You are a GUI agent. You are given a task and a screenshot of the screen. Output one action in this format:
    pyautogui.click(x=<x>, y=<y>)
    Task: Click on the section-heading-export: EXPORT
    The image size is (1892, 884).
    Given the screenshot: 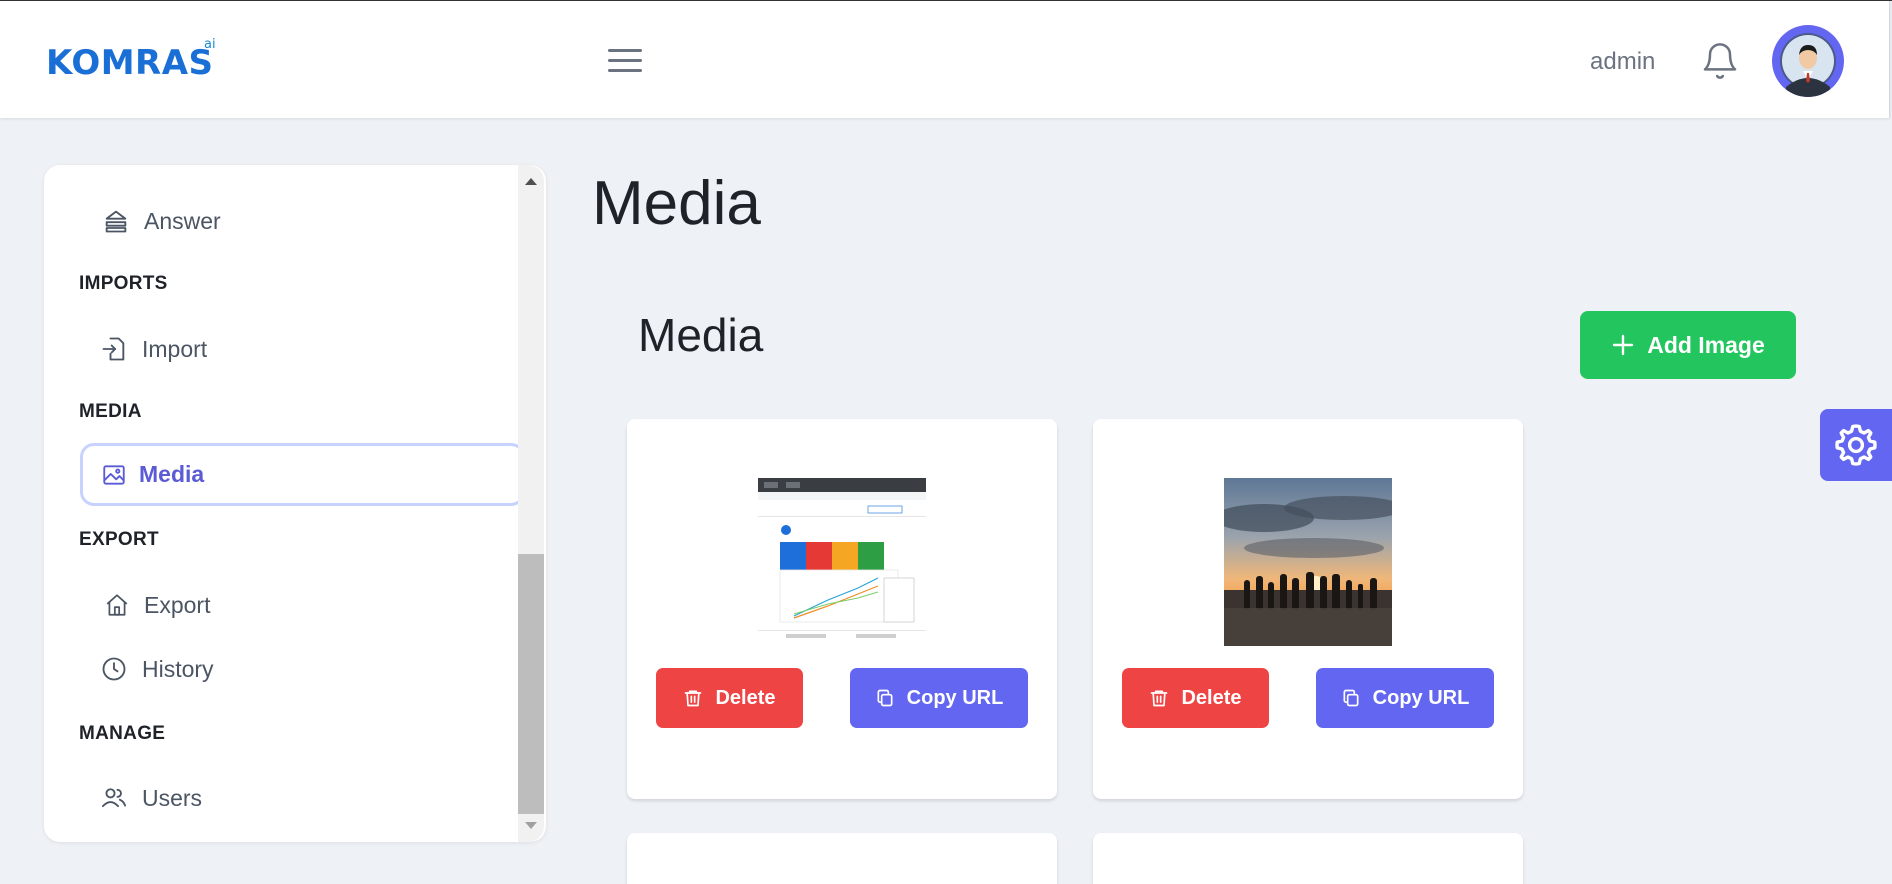 What is the action you would take?
    pyautogui.click(x=119, y=539)
    